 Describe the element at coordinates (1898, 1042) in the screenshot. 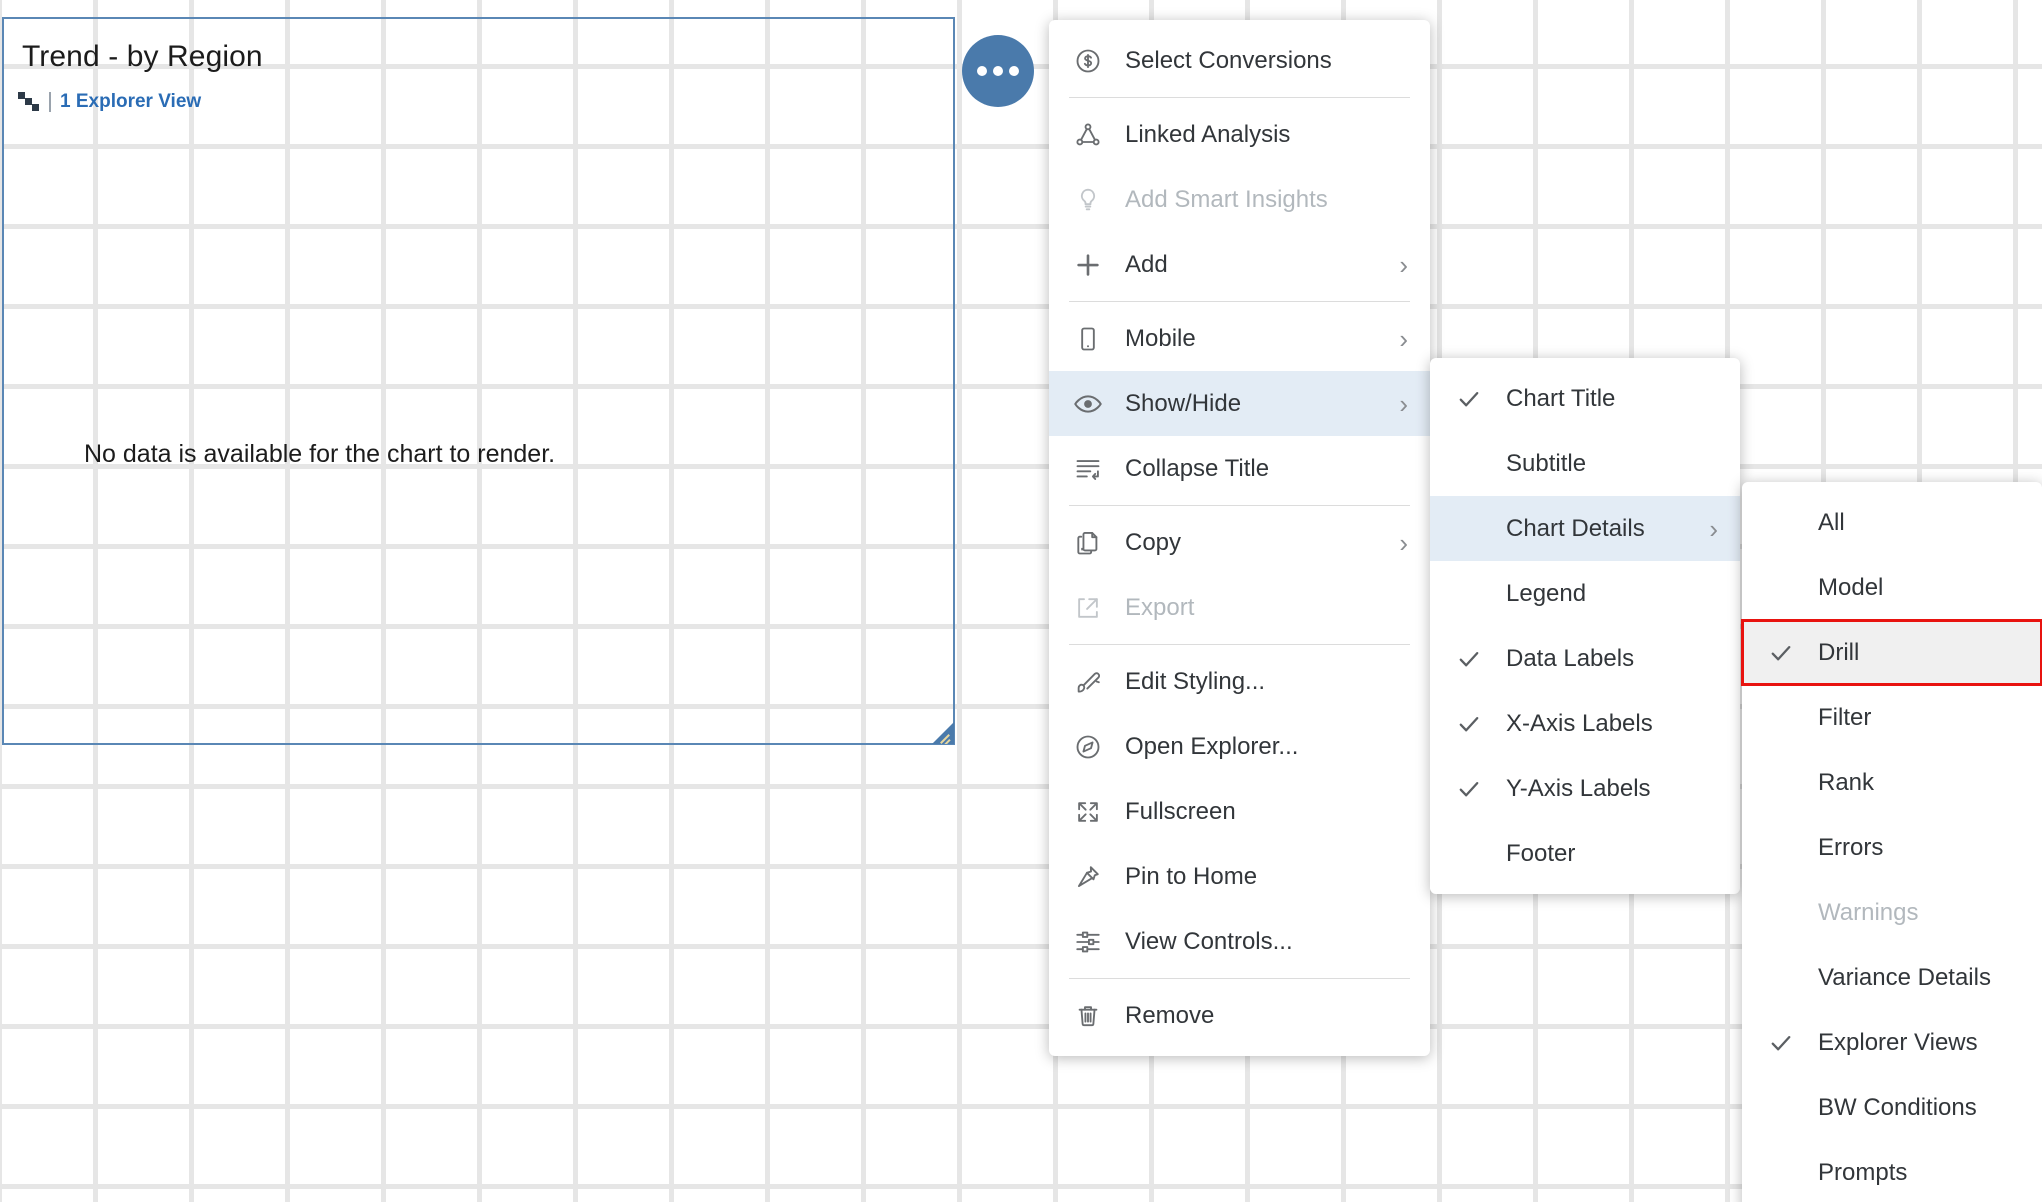

I see `chart-details-item-label: Explorer Views` at that location.